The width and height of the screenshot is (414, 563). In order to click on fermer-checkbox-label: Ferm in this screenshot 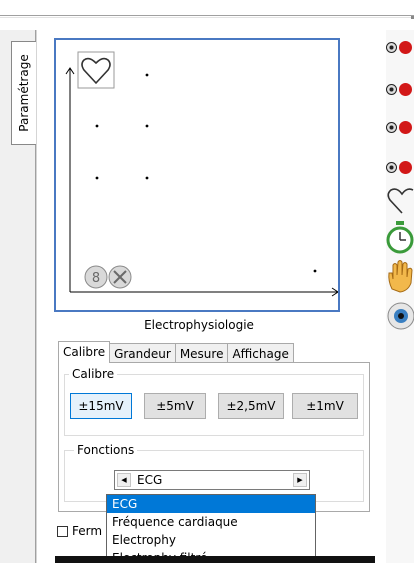, I will do `click(87, 531)`.